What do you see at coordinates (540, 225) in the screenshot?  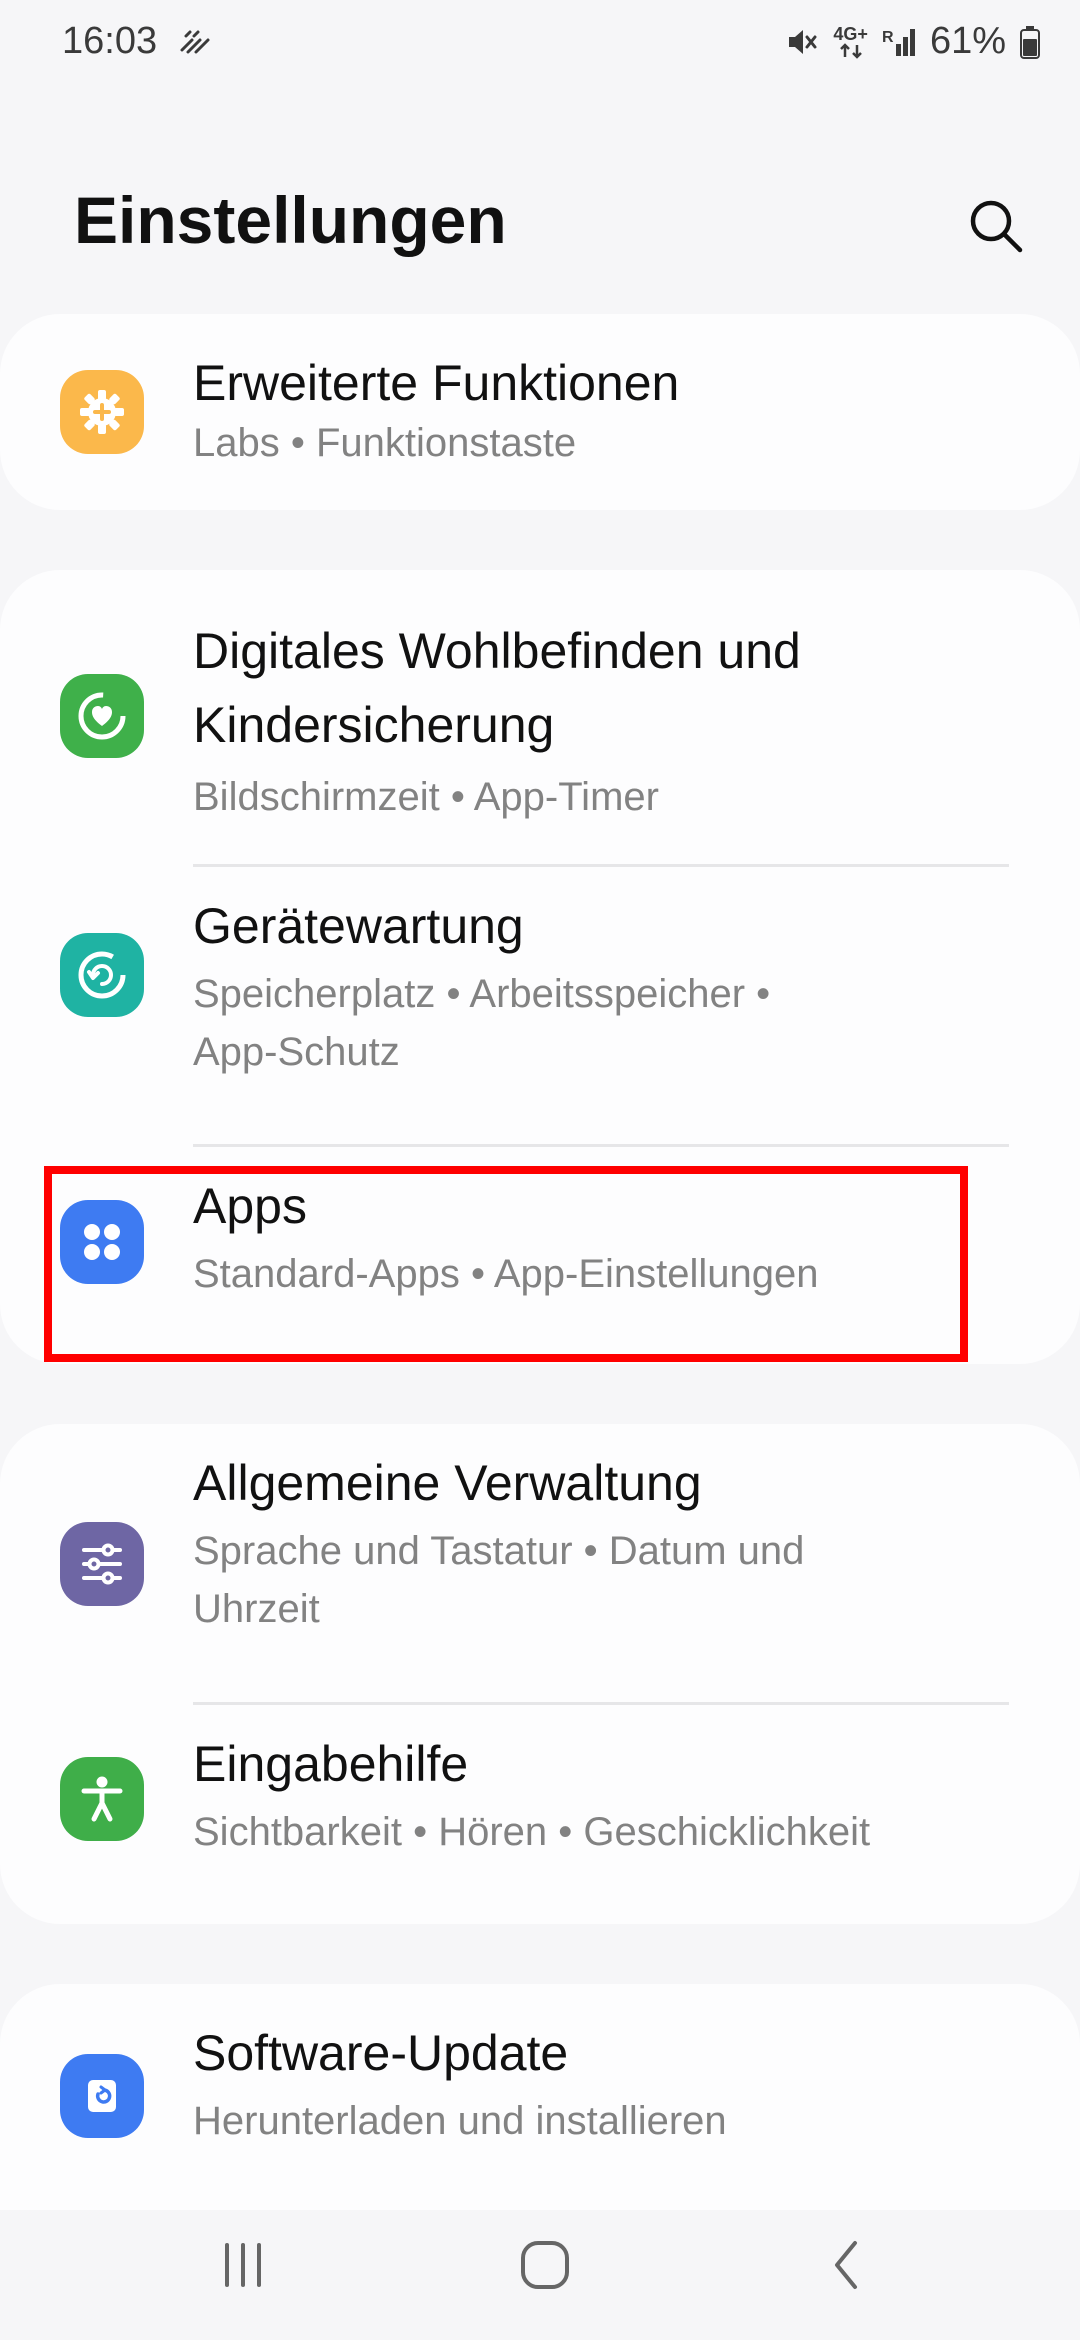 I see `header: Einstellungen` at bounding box center [540, 225].